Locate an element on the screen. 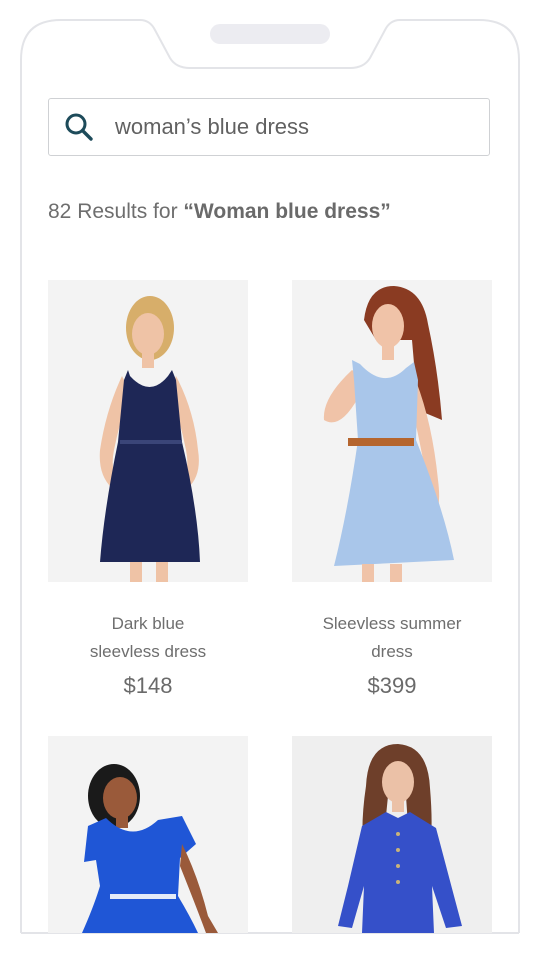  search-input is located at coordinates (295, 126).